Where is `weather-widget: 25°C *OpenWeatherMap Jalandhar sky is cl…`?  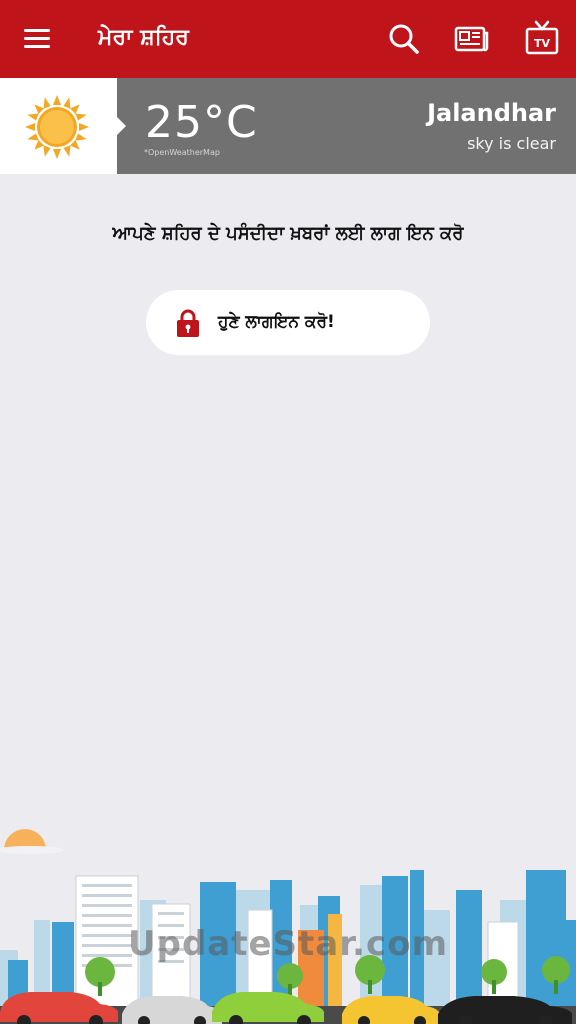 weather-widget: 25°C *OpenWeatherMap Jalandhar sky is cl… is located at coordinates (288, 126).